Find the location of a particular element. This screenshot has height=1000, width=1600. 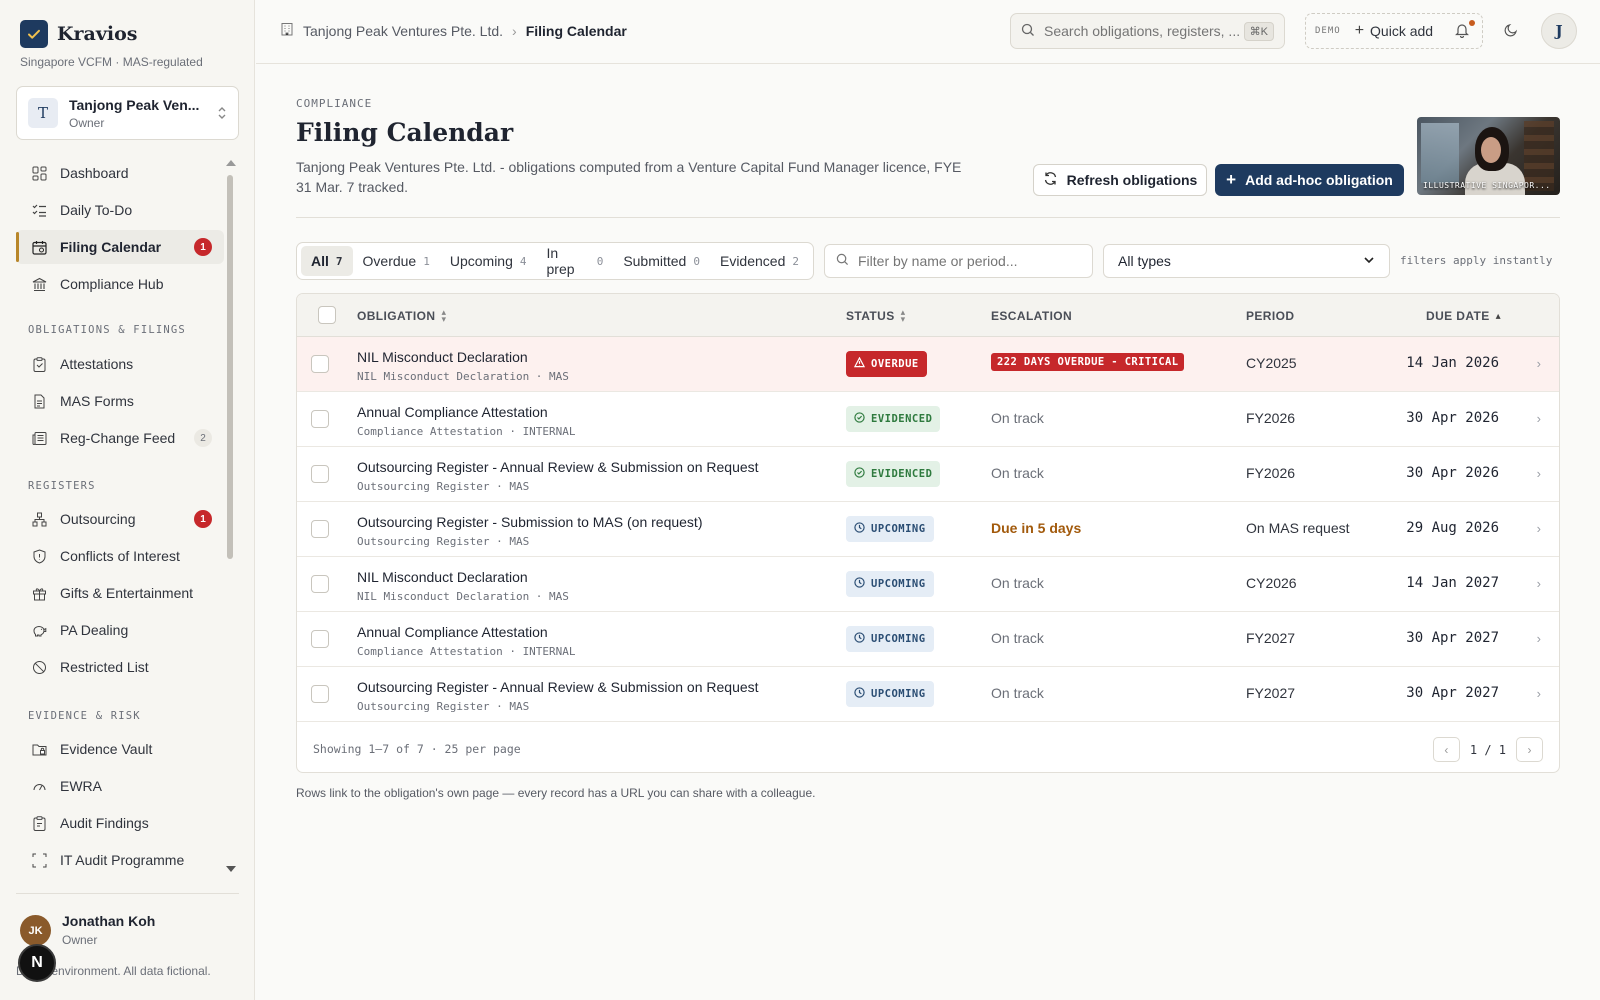

sidebar-item-gifts-entertainment: Gifts & Entertainment is located at coordinates (120, 593).